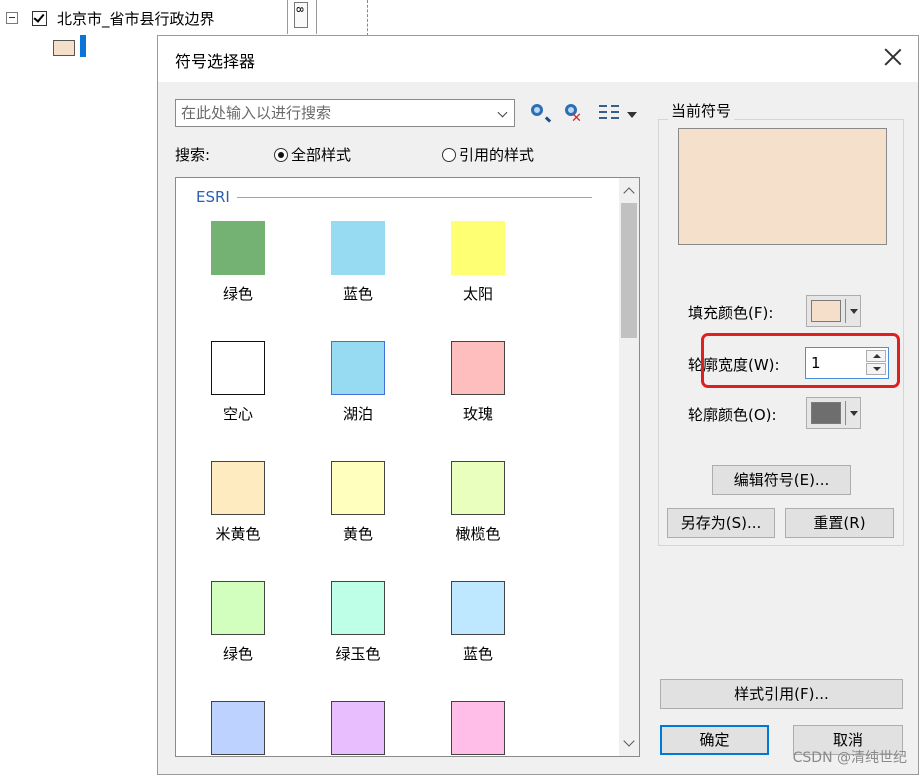 Image resolution: width=919 pixels, height=775 pixels. I want to click on symbol-item: 玫瑰, so click(466, 392).